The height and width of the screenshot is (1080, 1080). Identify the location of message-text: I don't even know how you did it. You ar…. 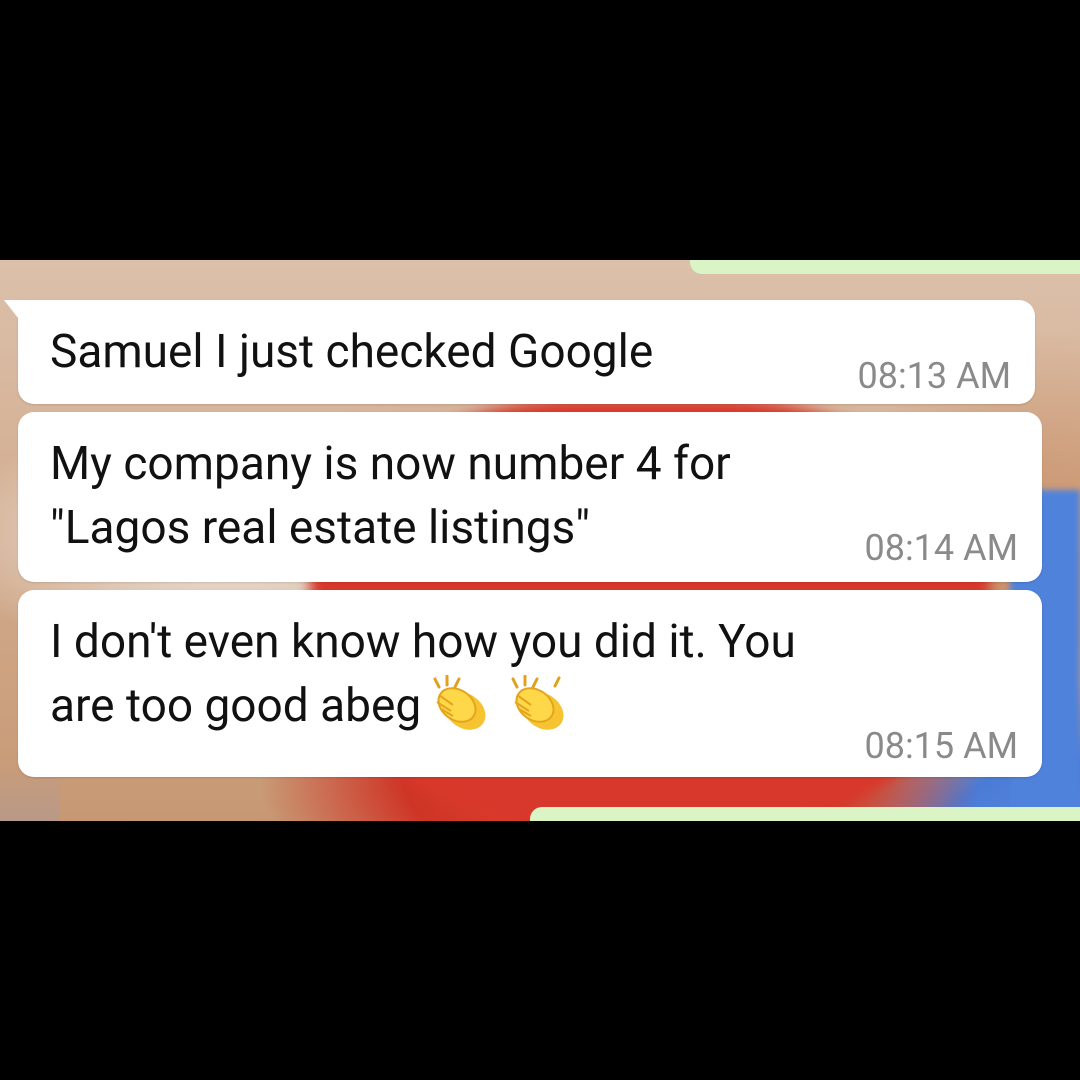
(423, 674).